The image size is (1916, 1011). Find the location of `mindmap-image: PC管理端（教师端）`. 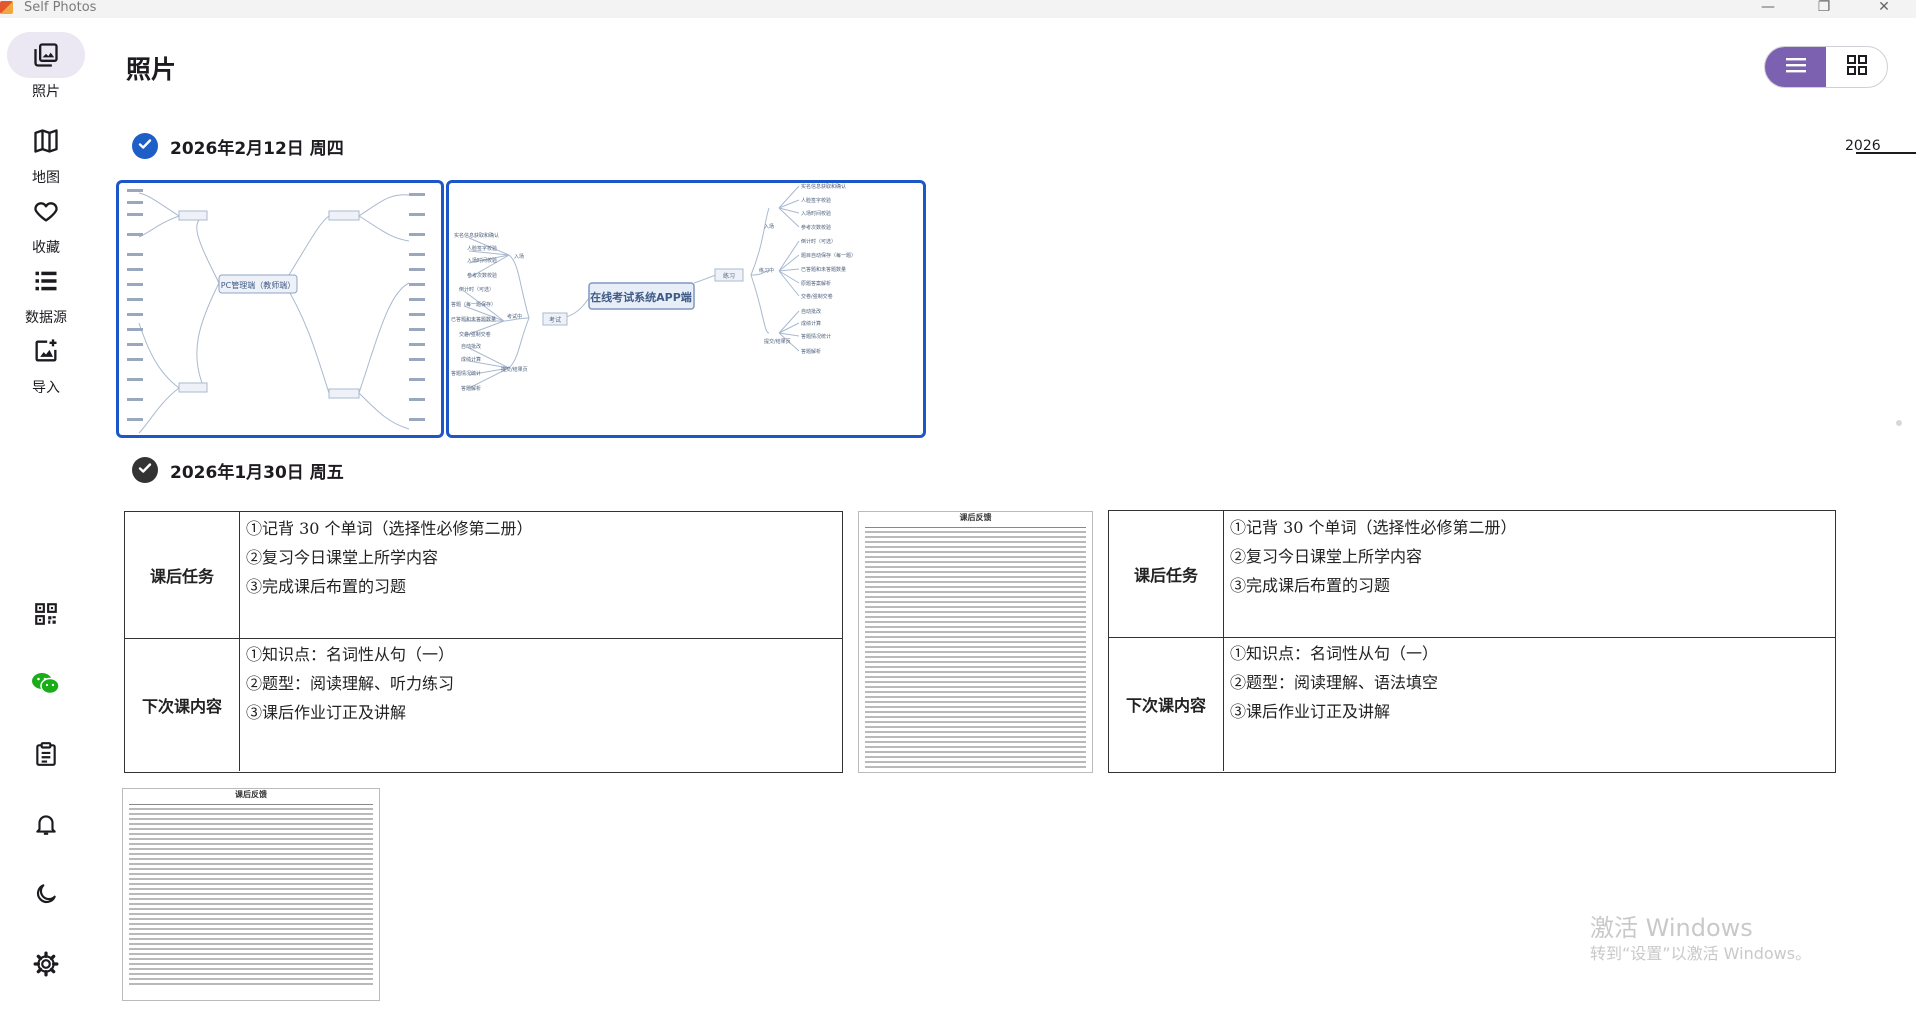

mindmap-image: PC管理端（教师端） is located at coordinates (276, 311).